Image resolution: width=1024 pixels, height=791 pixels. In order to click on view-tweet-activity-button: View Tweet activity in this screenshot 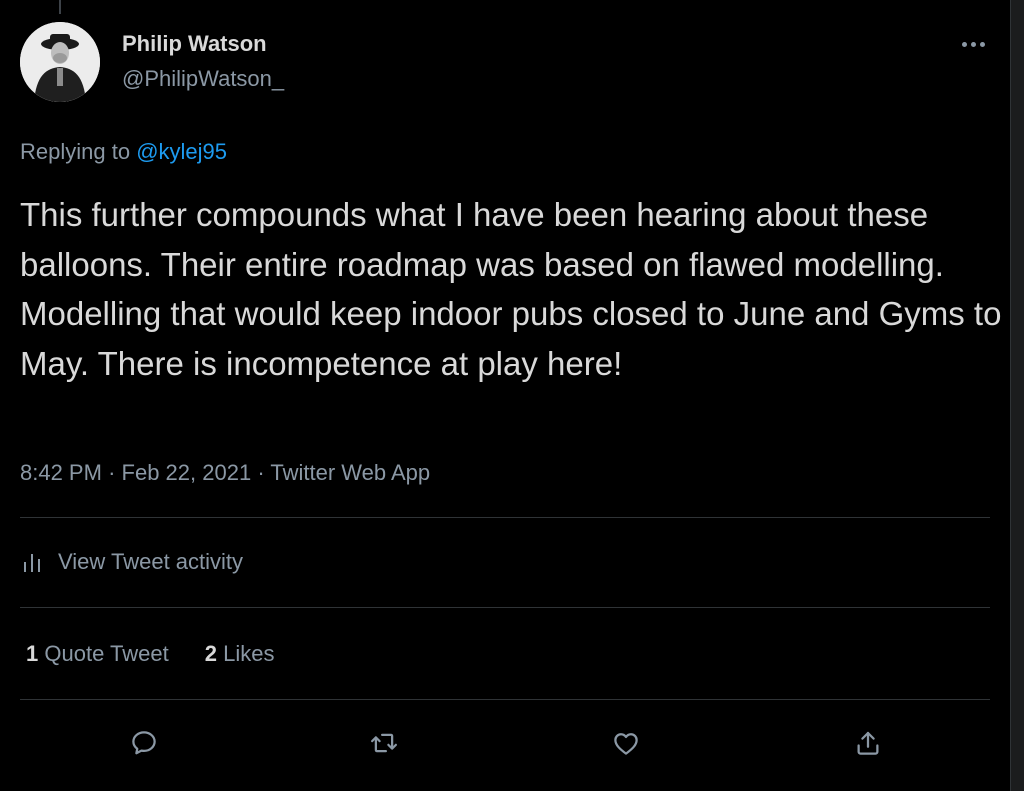, I will do `click(132, 562)`.